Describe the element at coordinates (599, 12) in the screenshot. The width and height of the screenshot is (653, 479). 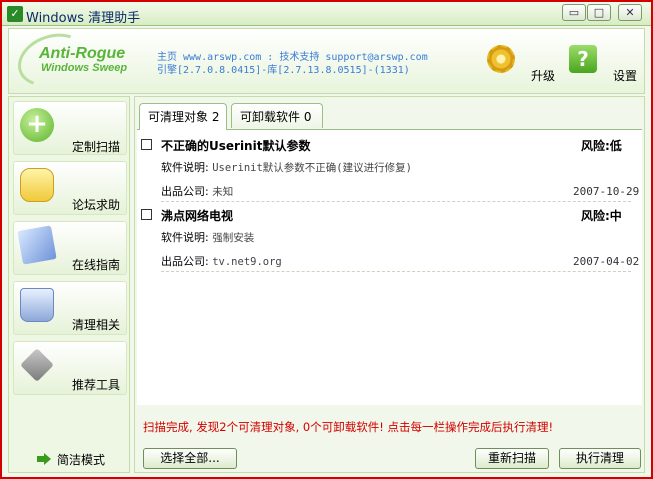
I see `maximize-button: □` at that location.